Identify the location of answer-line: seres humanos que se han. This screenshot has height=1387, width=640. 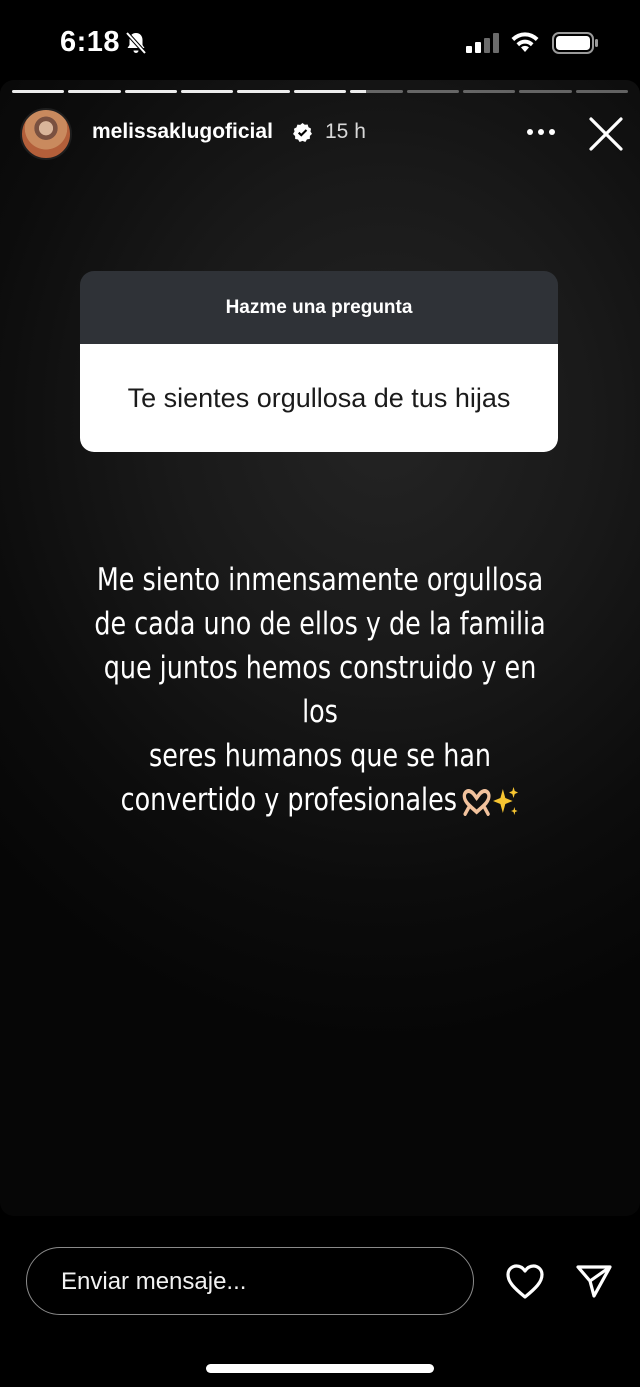
(320, 756).